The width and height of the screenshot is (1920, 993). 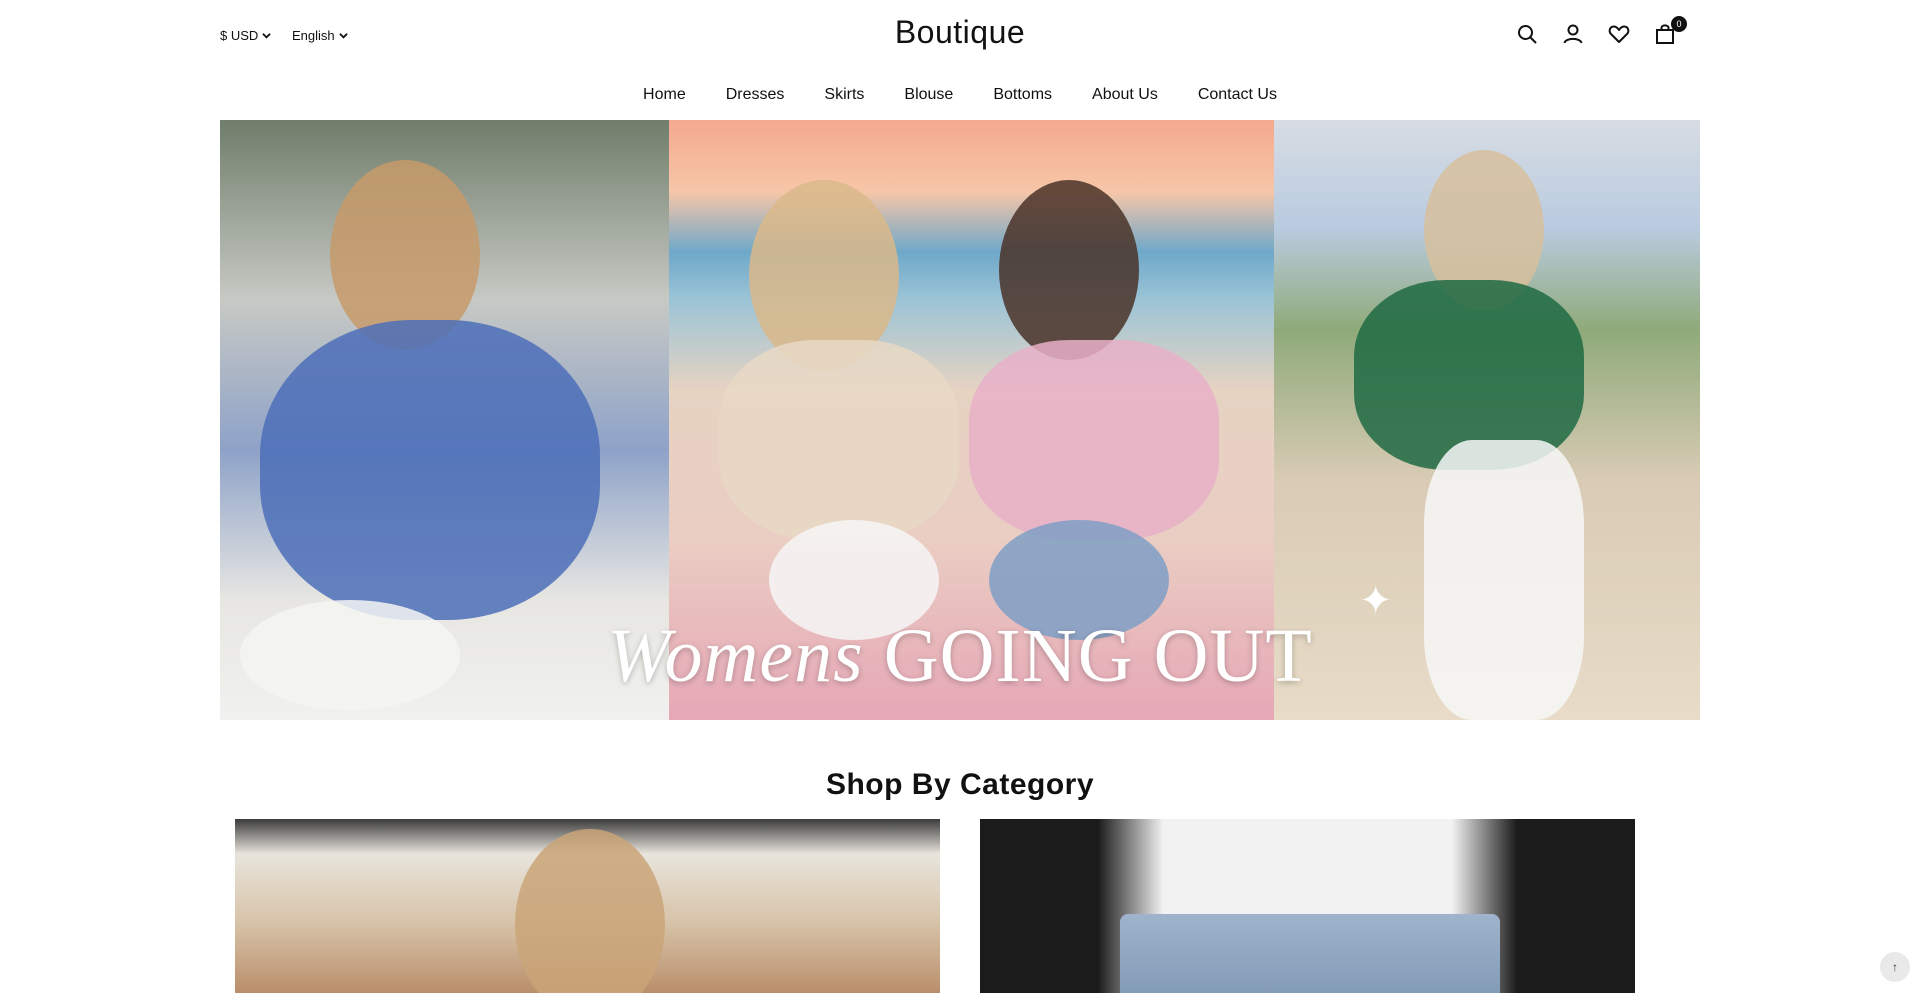 I want to click on nav-item-home: Home, so click(x=664, y=95).